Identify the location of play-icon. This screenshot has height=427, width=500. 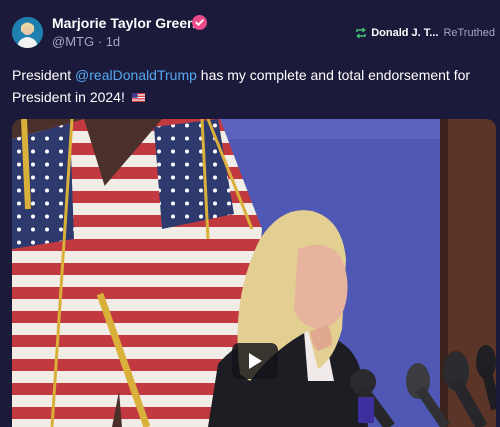
(255, 361).